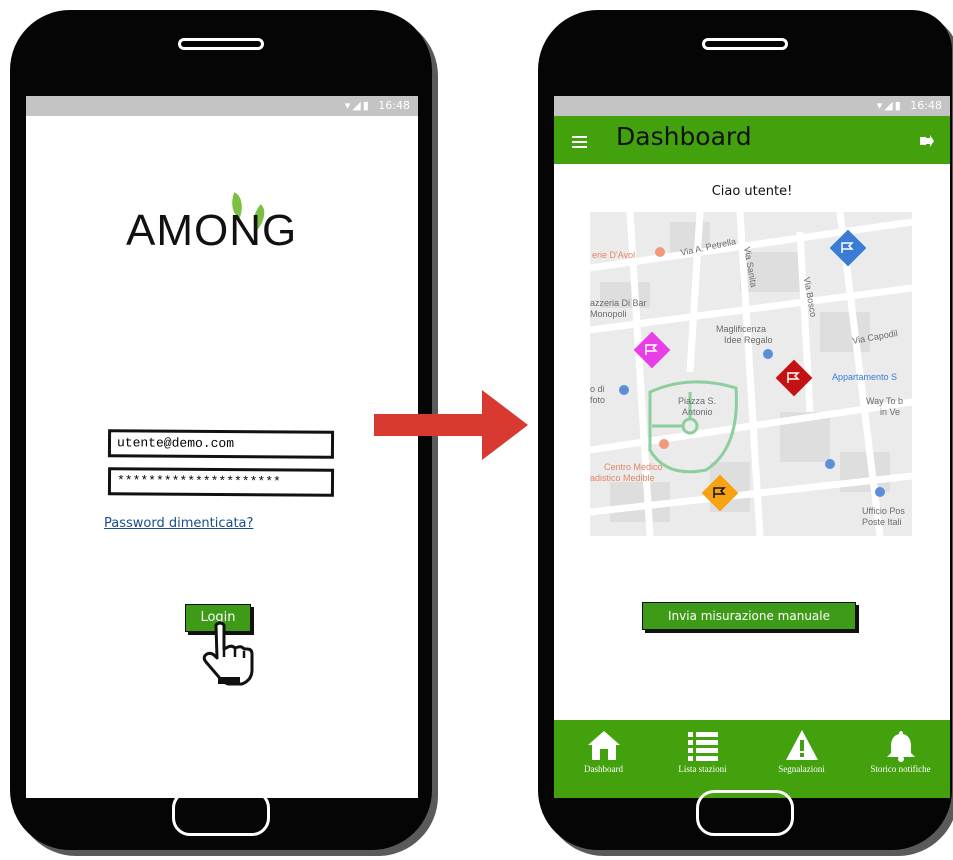  Describe the element at coordinates (598, 400) in the screenshot. I see `map-label: foto` at that location.